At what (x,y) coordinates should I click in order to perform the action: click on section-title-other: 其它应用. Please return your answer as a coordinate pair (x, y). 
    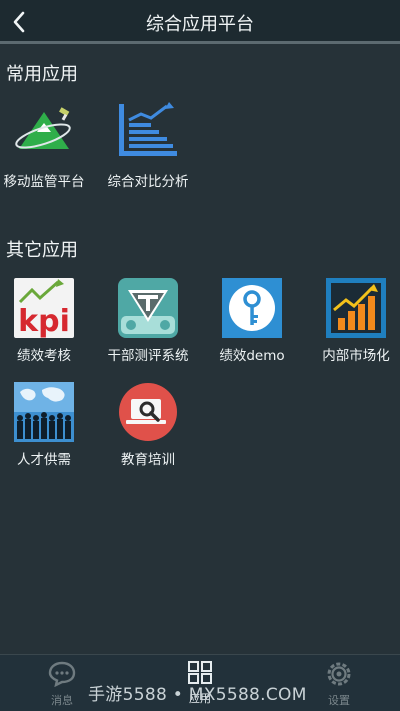
    Looking at the image, I should click on (42, 250).